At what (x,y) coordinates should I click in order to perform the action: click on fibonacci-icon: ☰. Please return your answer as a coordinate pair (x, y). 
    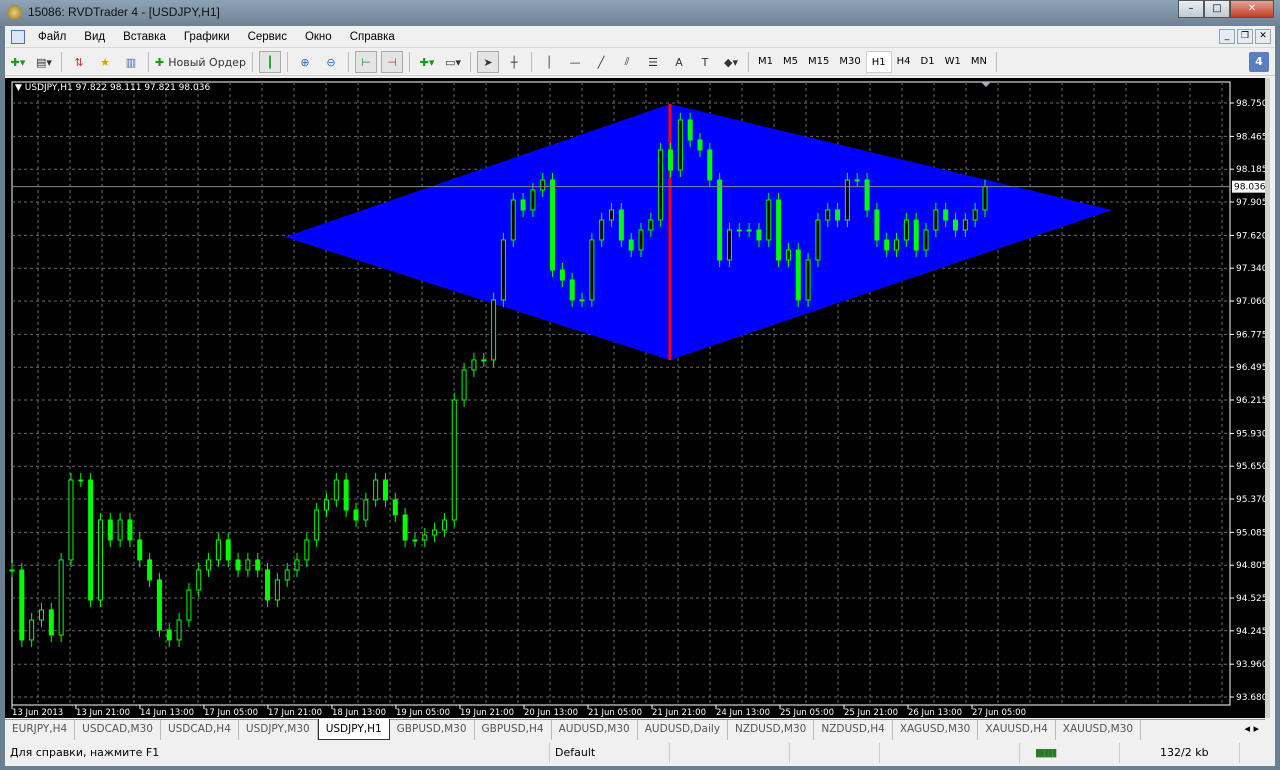
    Looking at the image, I should click on (653, 62).